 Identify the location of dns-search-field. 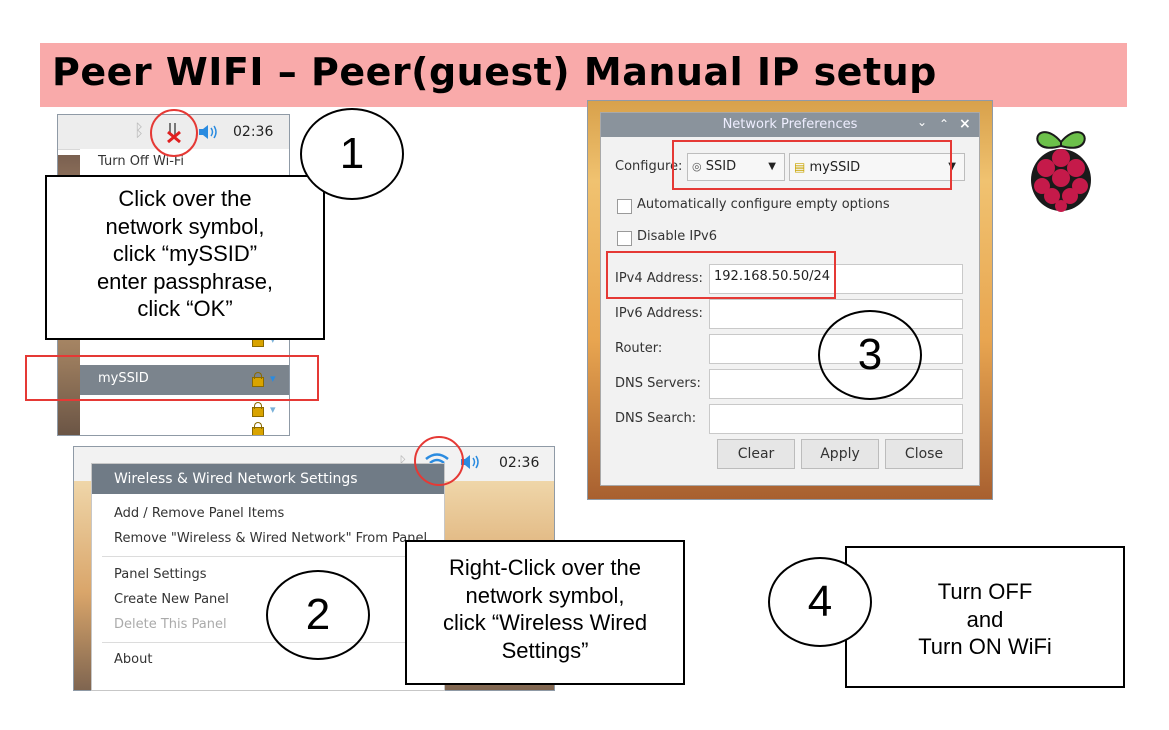
(836, 419).